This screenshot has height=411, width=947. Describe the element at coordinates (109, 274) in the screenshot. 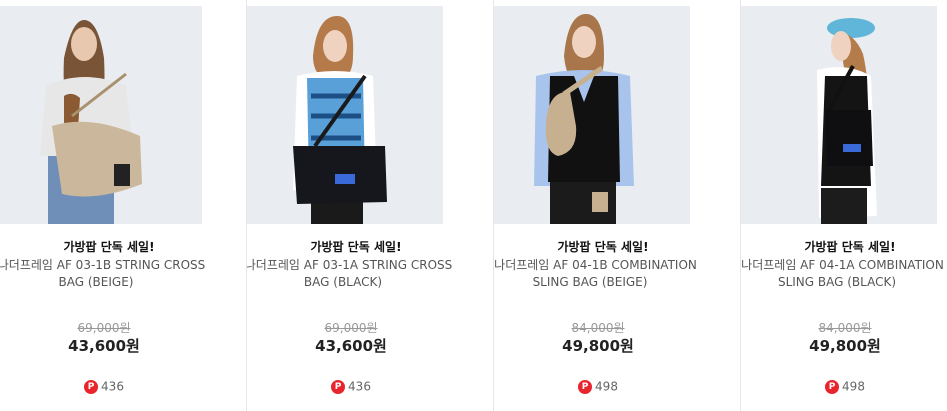

I see `product-name: 어나더프레임 AF 03-1B STRING CROSS BAG (BEIGE)` at that location.